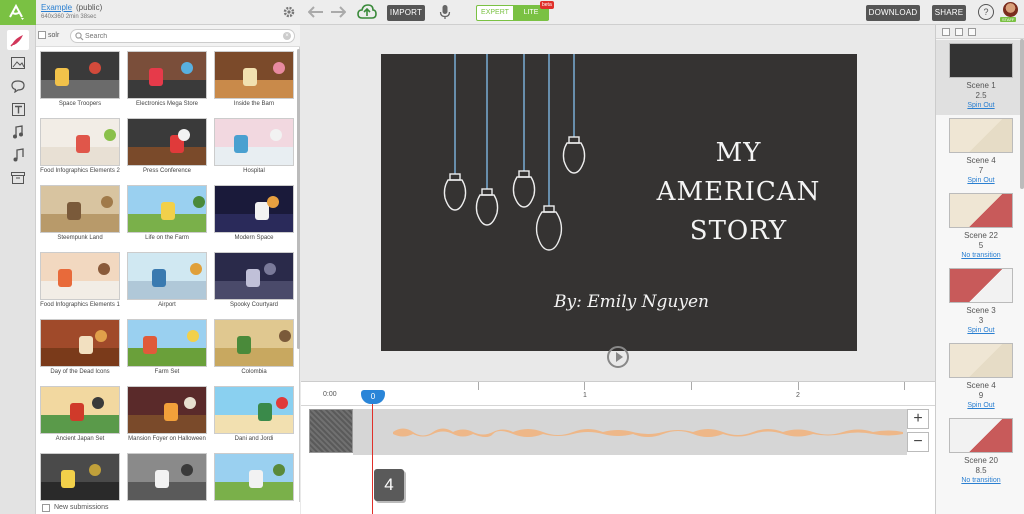 The image size is (1024, 514). I want to click on project-visibility: (public), so click(89, 7).